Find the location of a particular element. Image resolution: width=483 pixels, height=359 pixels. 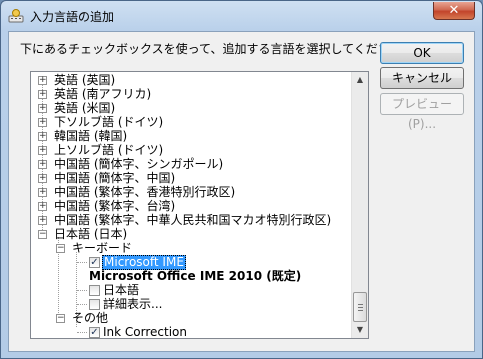

close-icon: ✕ is located at coordinates (454, 10).